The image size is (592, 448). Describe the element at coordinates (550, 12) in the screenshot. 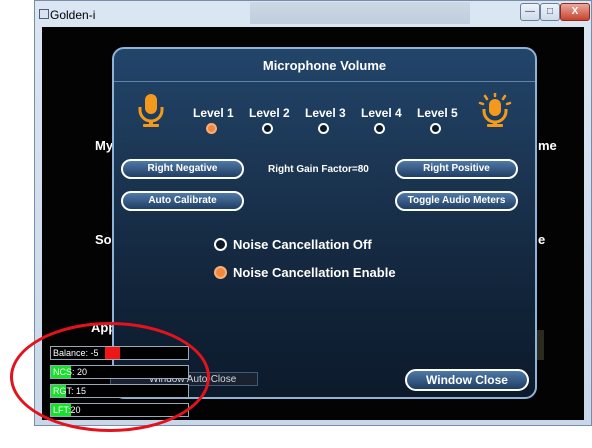

I see `maximize-button: □` at that location.